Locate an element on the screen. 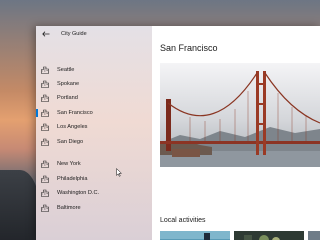  title-bar: City Guide is located at coordinates (94, 34).